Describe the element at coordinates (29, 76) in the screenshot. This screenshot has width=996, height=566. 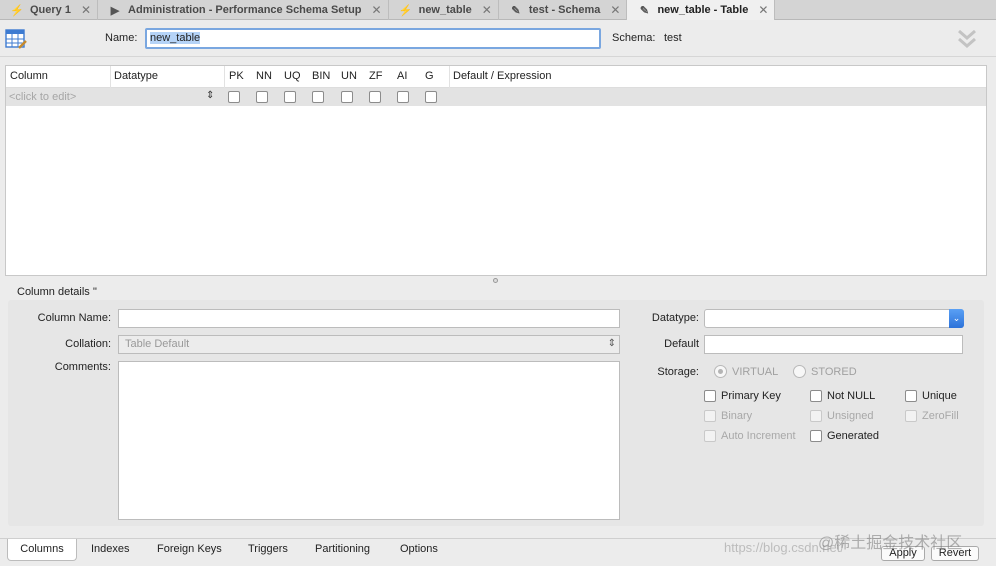
I see `col-header-column: Column` at that location.